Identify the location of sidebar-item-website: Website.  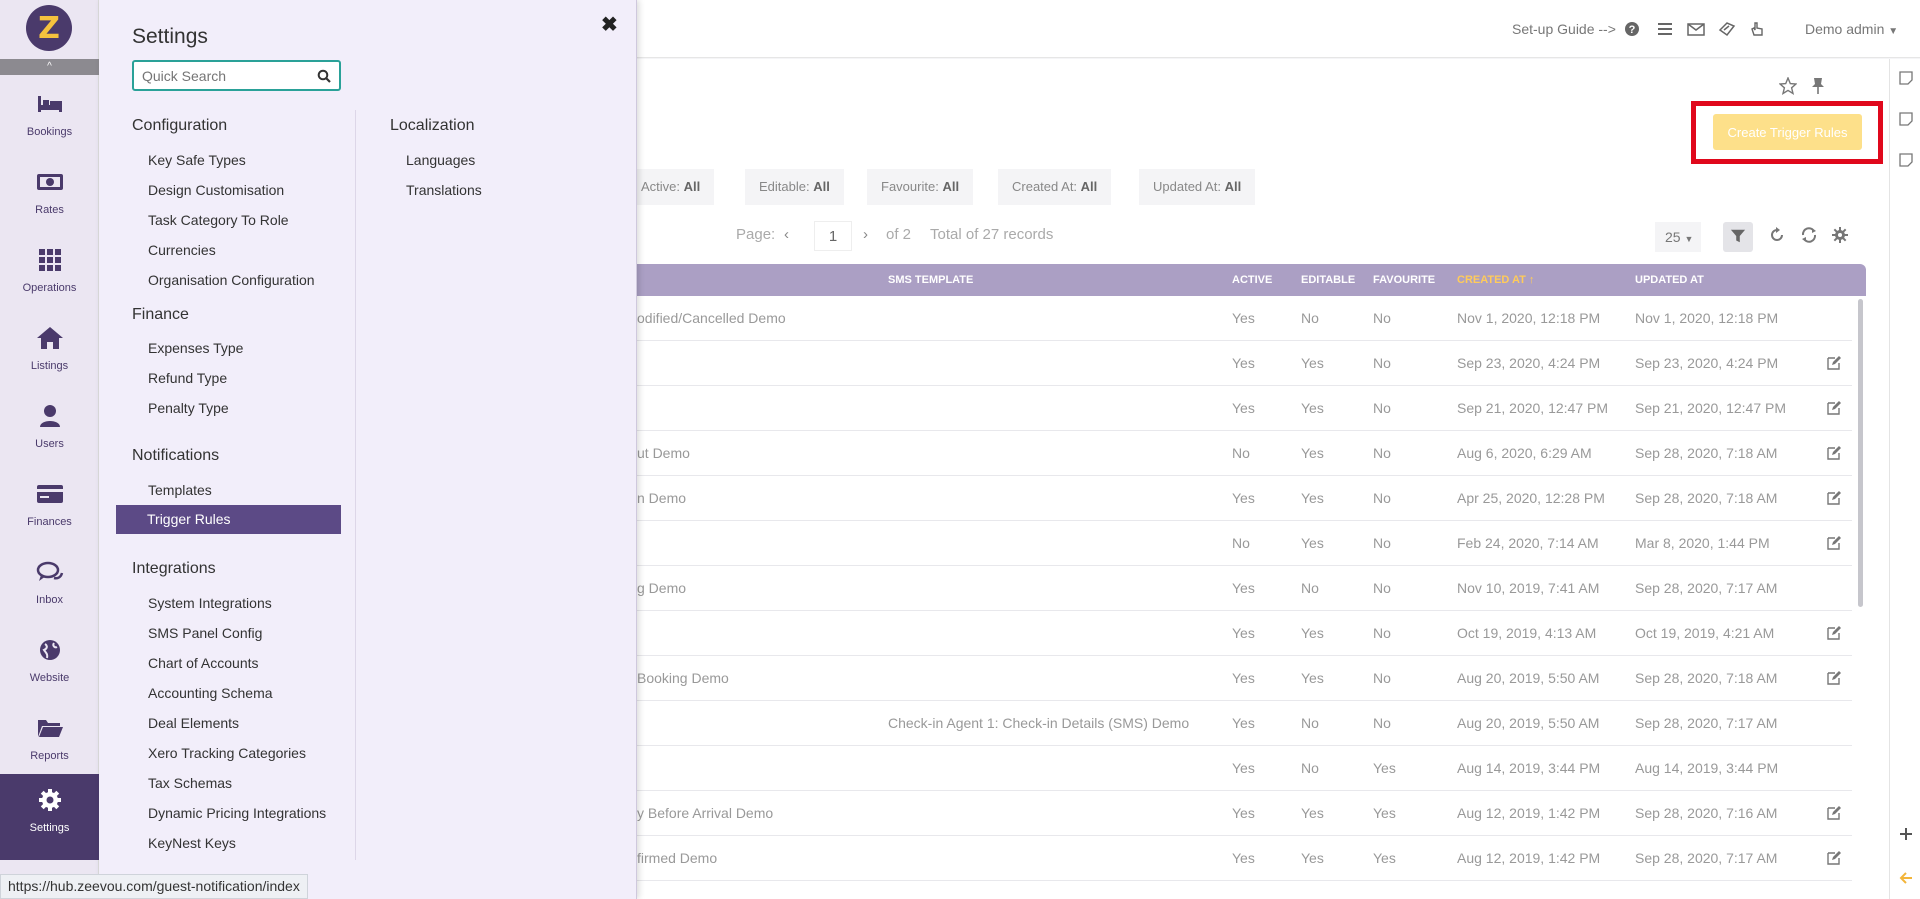
(49, 663).